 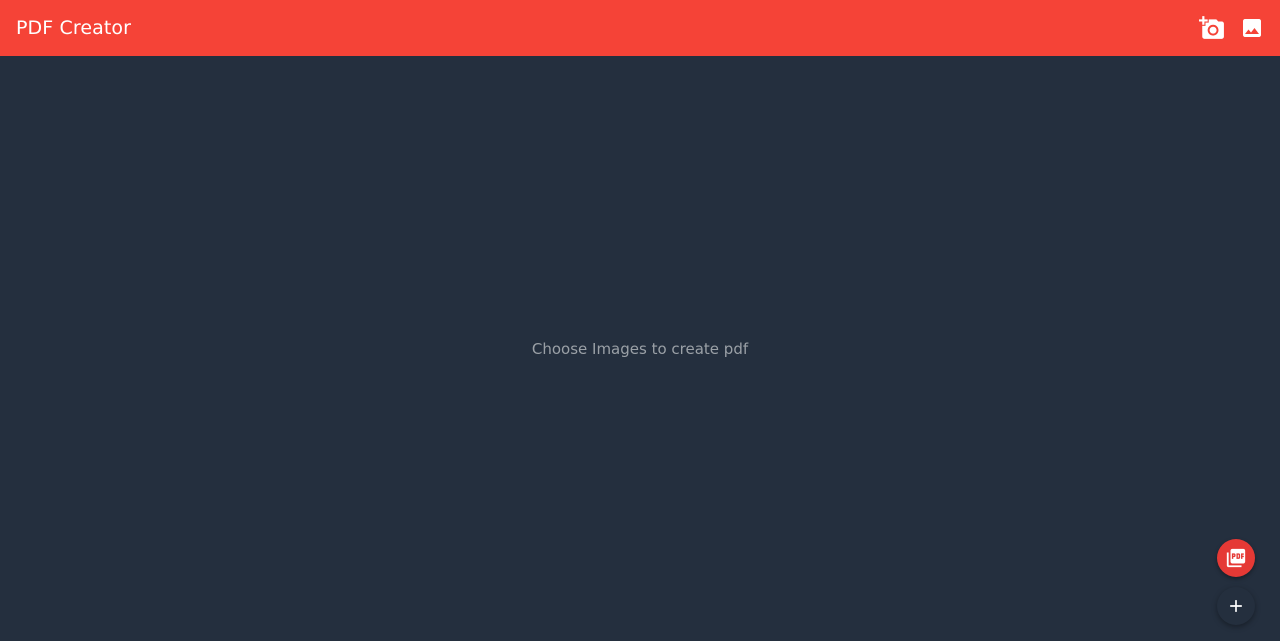 I want to click on add-a-photo-icon, so click(x=1211, y=27).